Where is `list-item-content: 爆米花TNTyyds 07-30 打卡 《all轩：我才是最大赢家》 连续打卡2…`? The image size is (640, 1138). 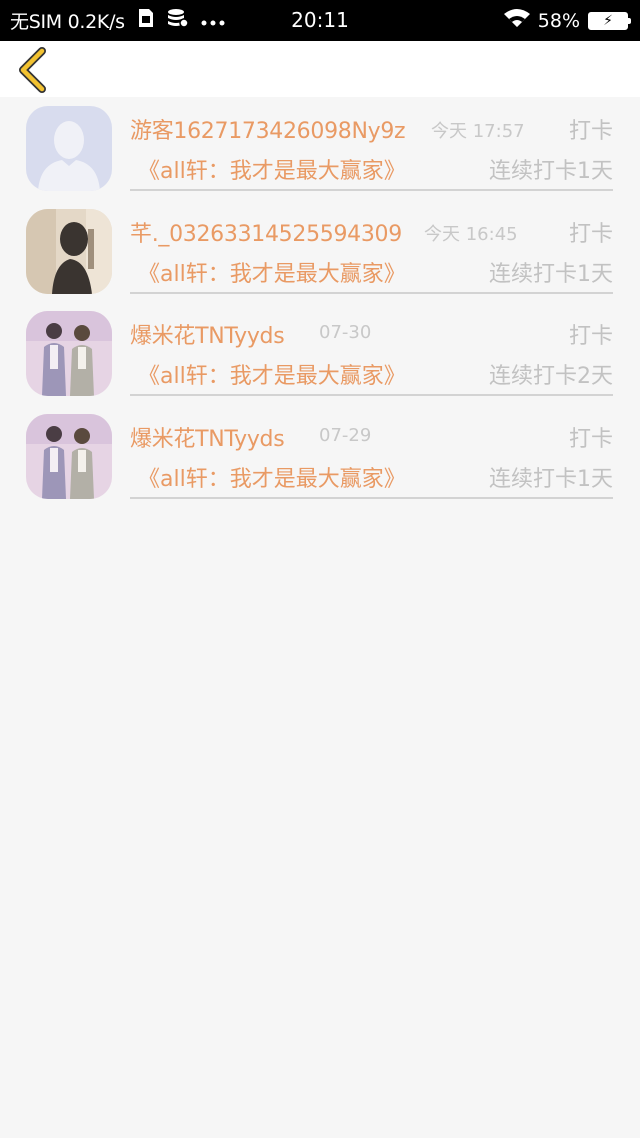 list-item-content: 爆米花TNTyyds 07-30 打卡 《all轩：我才是最大赢家》 连续打卡2… is located at coordinates (371, 349).